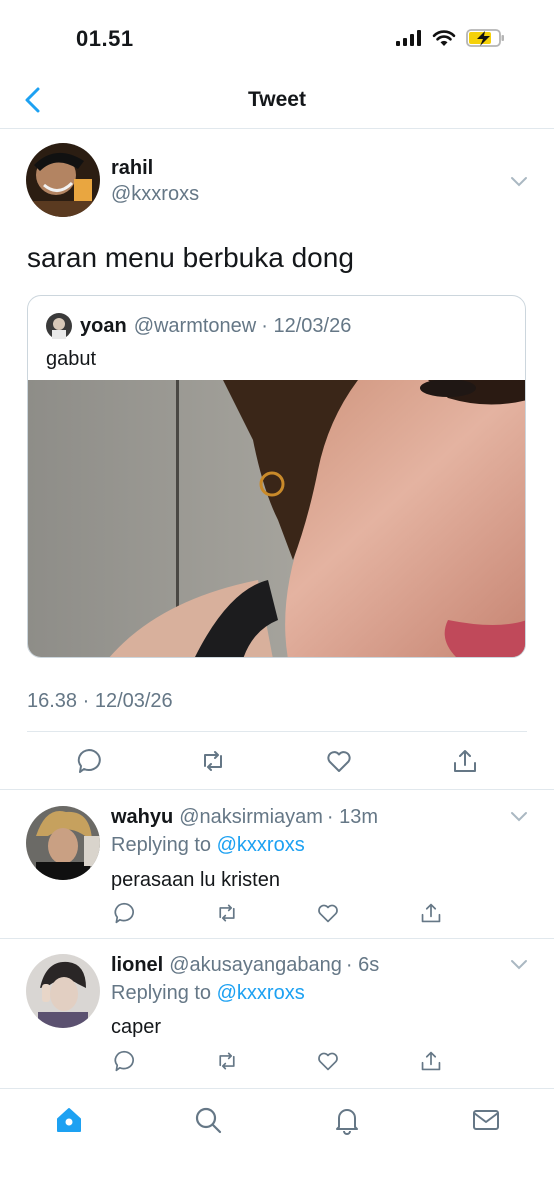  Describe the element at coordinates (132, 168) in the screenshot. I see `author-name: rahil` at that location.